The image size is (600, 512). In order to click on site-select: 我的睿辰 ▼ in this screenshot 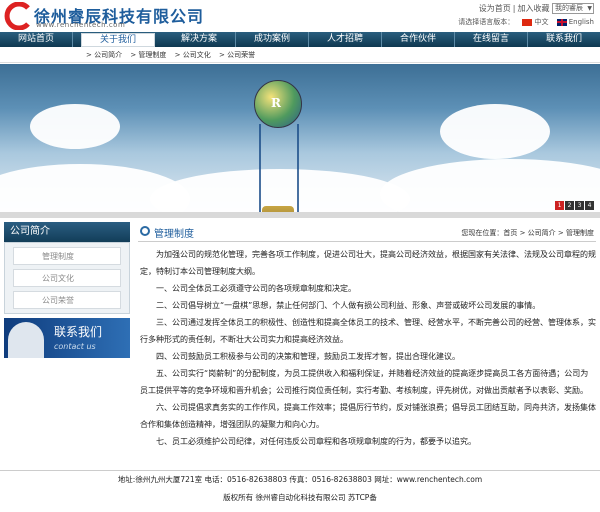, I will do `click(573, 8)`.